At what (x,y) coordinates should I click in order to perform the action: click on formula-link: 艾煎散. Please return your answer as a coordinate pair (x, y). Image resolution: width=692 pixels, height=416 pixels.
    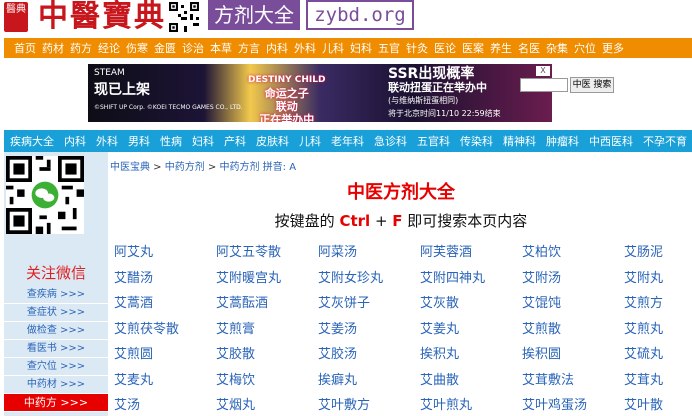
    Looking at the image, I should click on (573, 332).